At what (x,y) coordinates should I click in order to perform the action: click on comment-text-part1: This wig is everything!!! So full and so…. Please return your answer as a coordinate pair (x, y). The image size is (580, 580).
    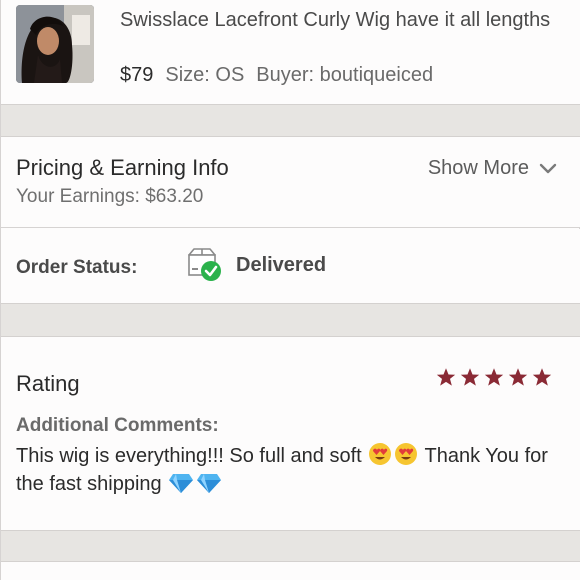
    Looking at the image, I should click on (189, 456).